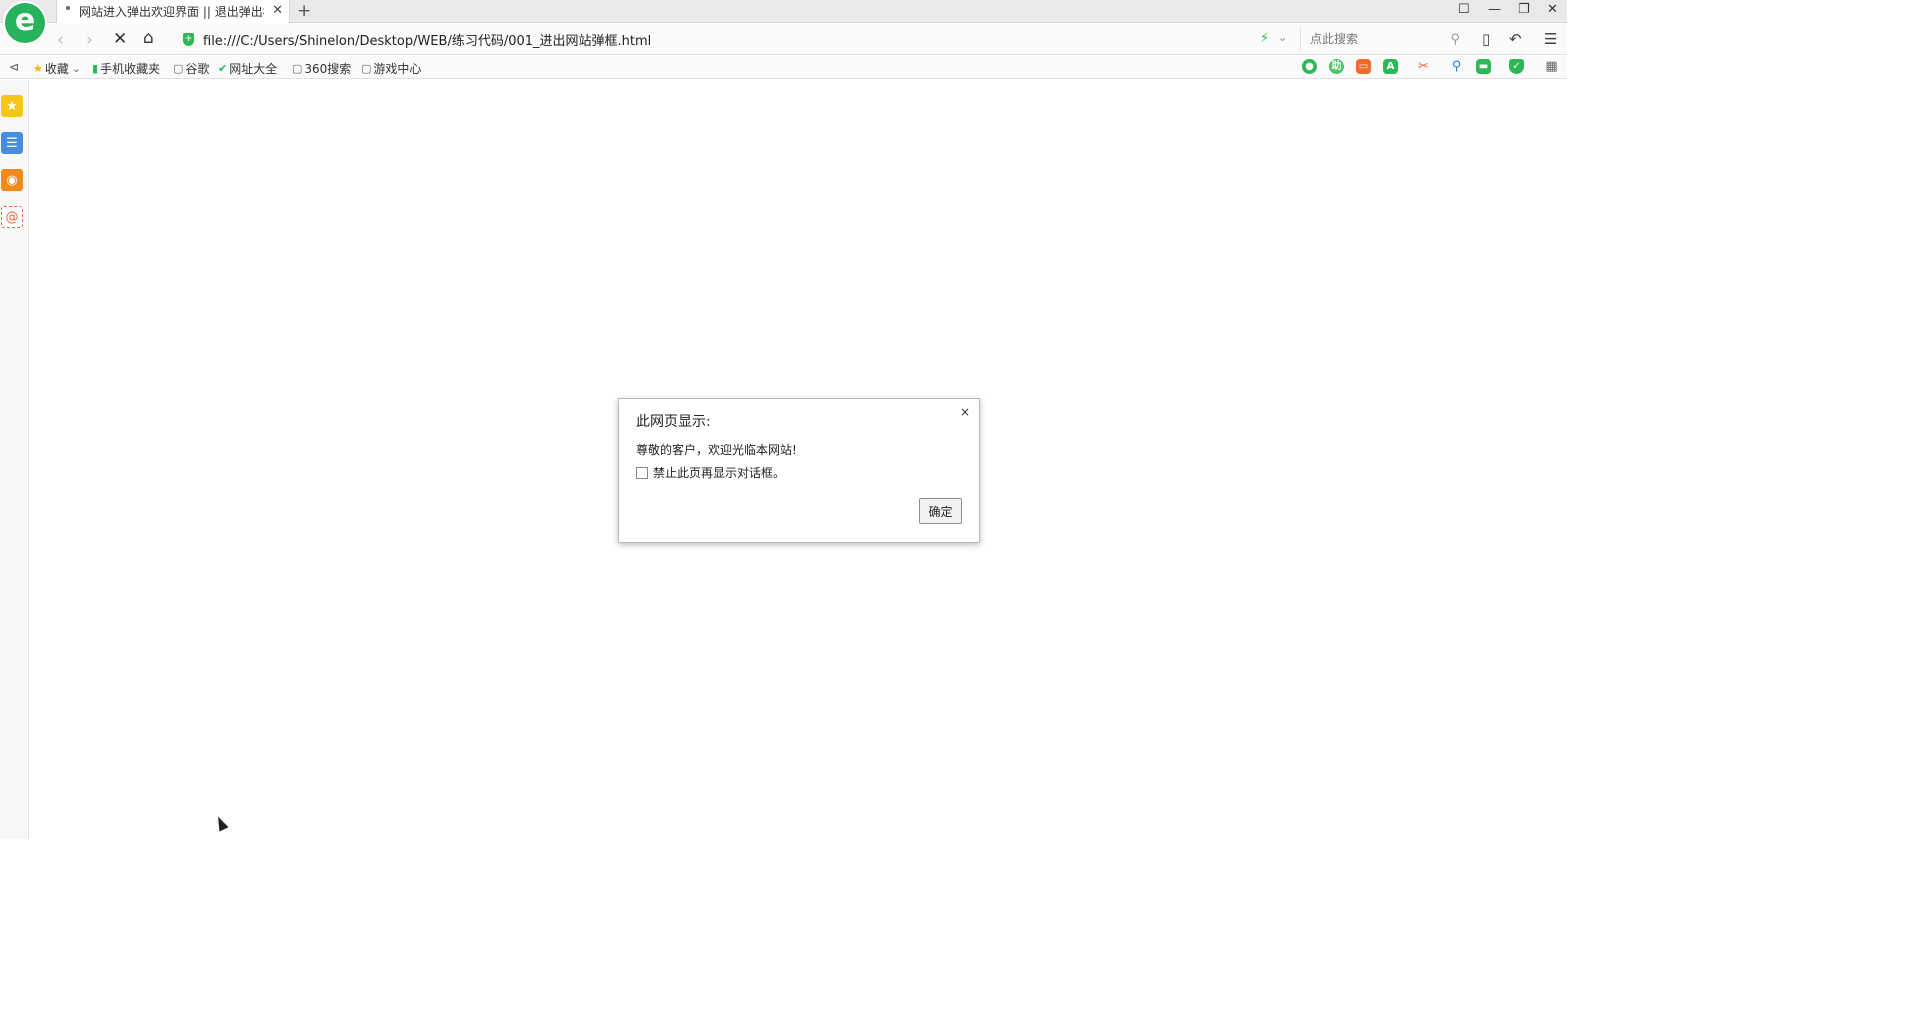 This screenshot has height=1025, width=1915. I want to click on logo-letter: e, so click(25, 20).